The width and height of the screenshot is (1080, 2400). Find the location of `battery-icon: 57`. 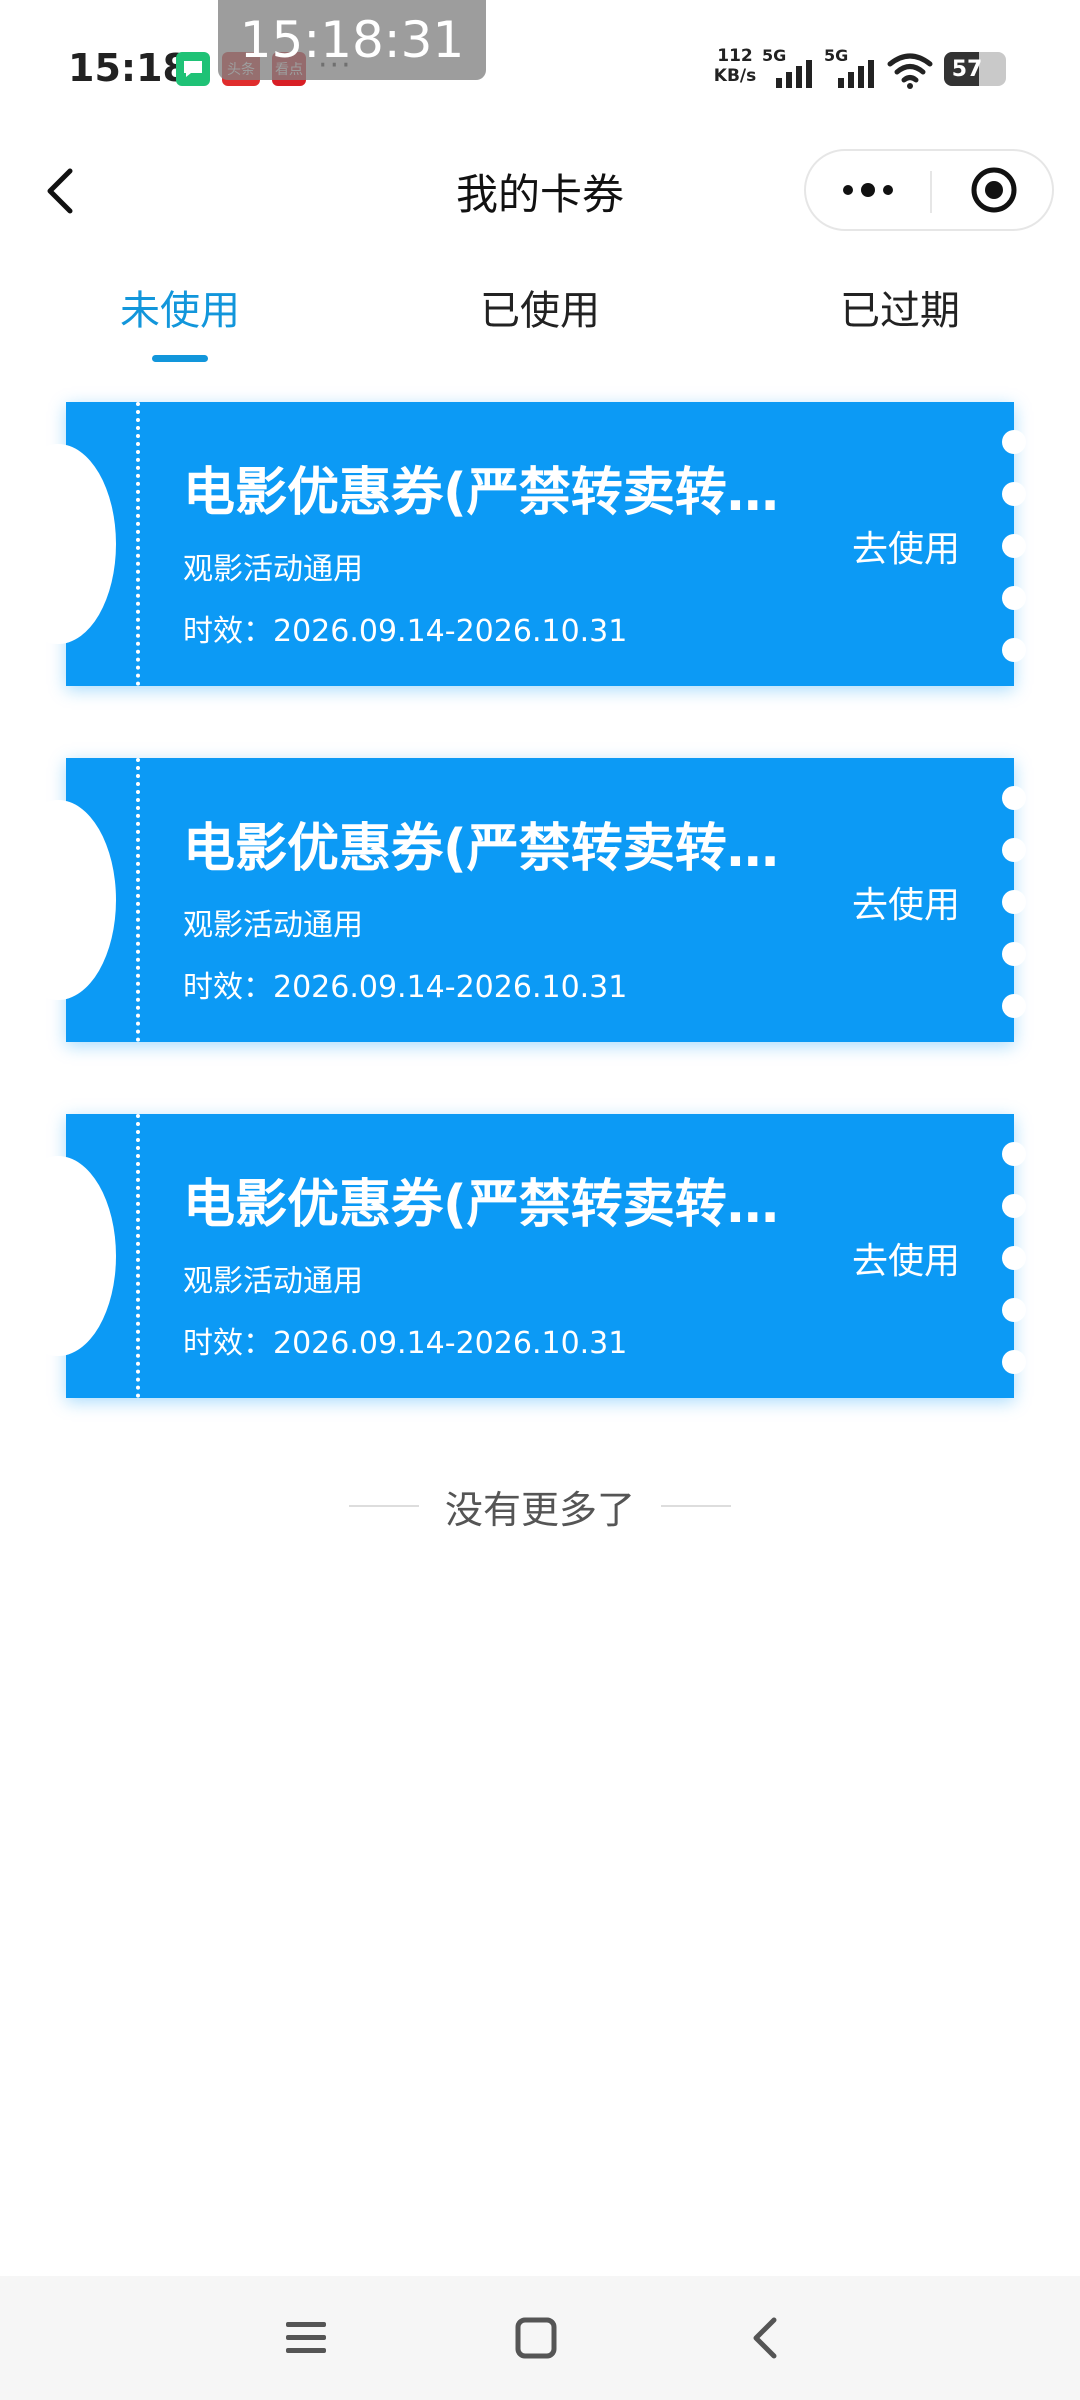

battery-icon: 57 is located at coordinates (975, 69).